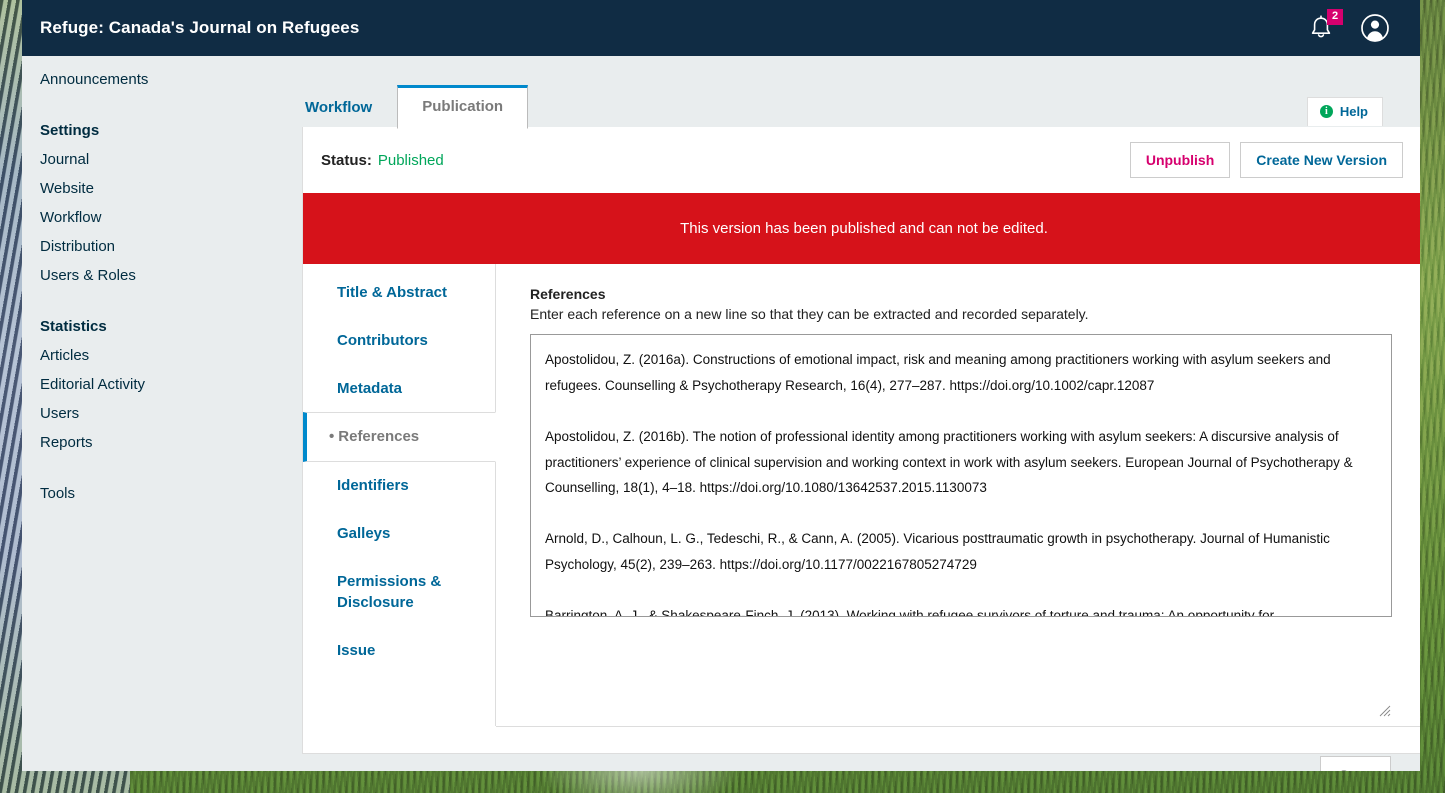 The image size is (1445, 793). What do you see at coordinates (721, 28) in the screenshot?
I see `top-header-bar: Refuge: Canada's Journal on Refugees 2` at bounding box center [721, 28].